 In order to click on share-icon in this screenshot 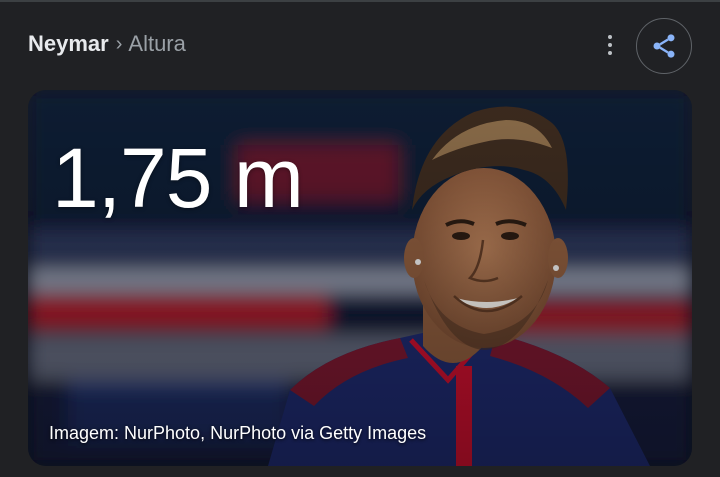, I will do `click(664, 46)`.